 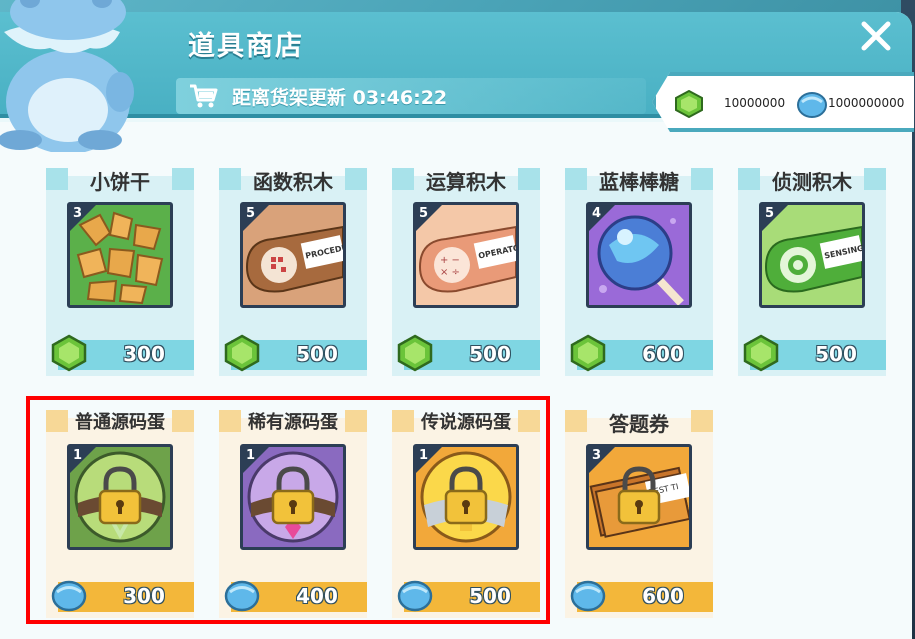 What do you see at coordinates (639, 255) in the screenshot?
I see `lollipop-icon: 4` at bounding box center [639, 255].